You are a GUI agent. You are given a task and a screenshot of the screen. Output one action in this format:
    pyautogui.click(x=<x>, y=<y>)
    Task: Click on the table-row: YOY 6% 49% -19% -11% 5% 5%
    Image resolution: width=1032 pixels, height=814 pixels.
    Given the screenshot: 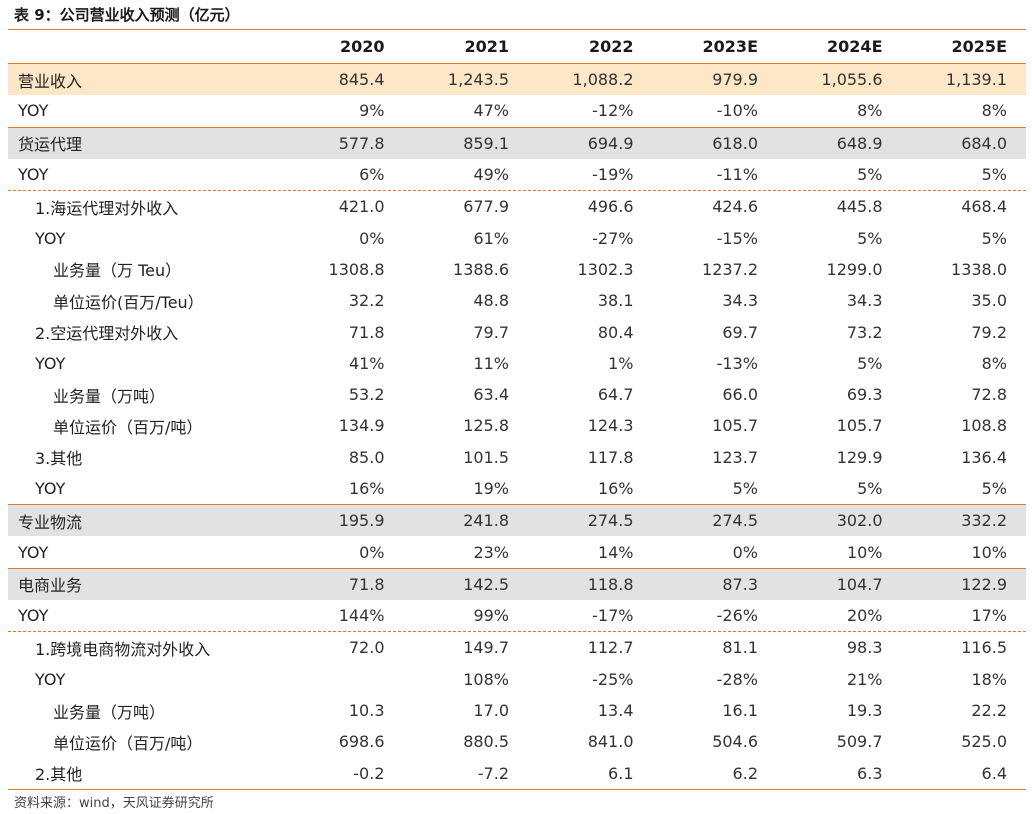 What is the action you would take?
    pyautogui.click(x=517, y=174)
    